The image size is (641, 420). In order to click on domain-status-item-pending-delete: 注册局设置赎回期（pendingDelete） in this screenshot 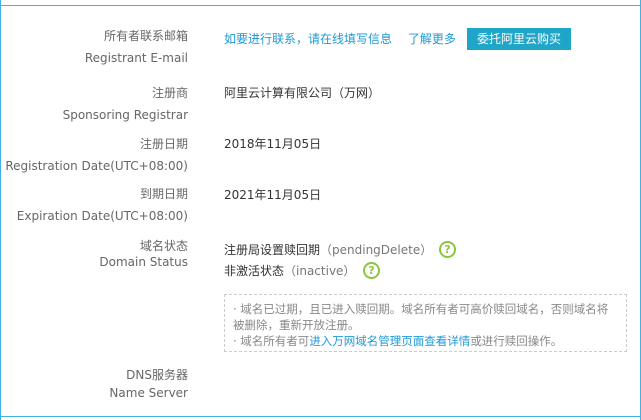, I will do `click(328, 250)`.